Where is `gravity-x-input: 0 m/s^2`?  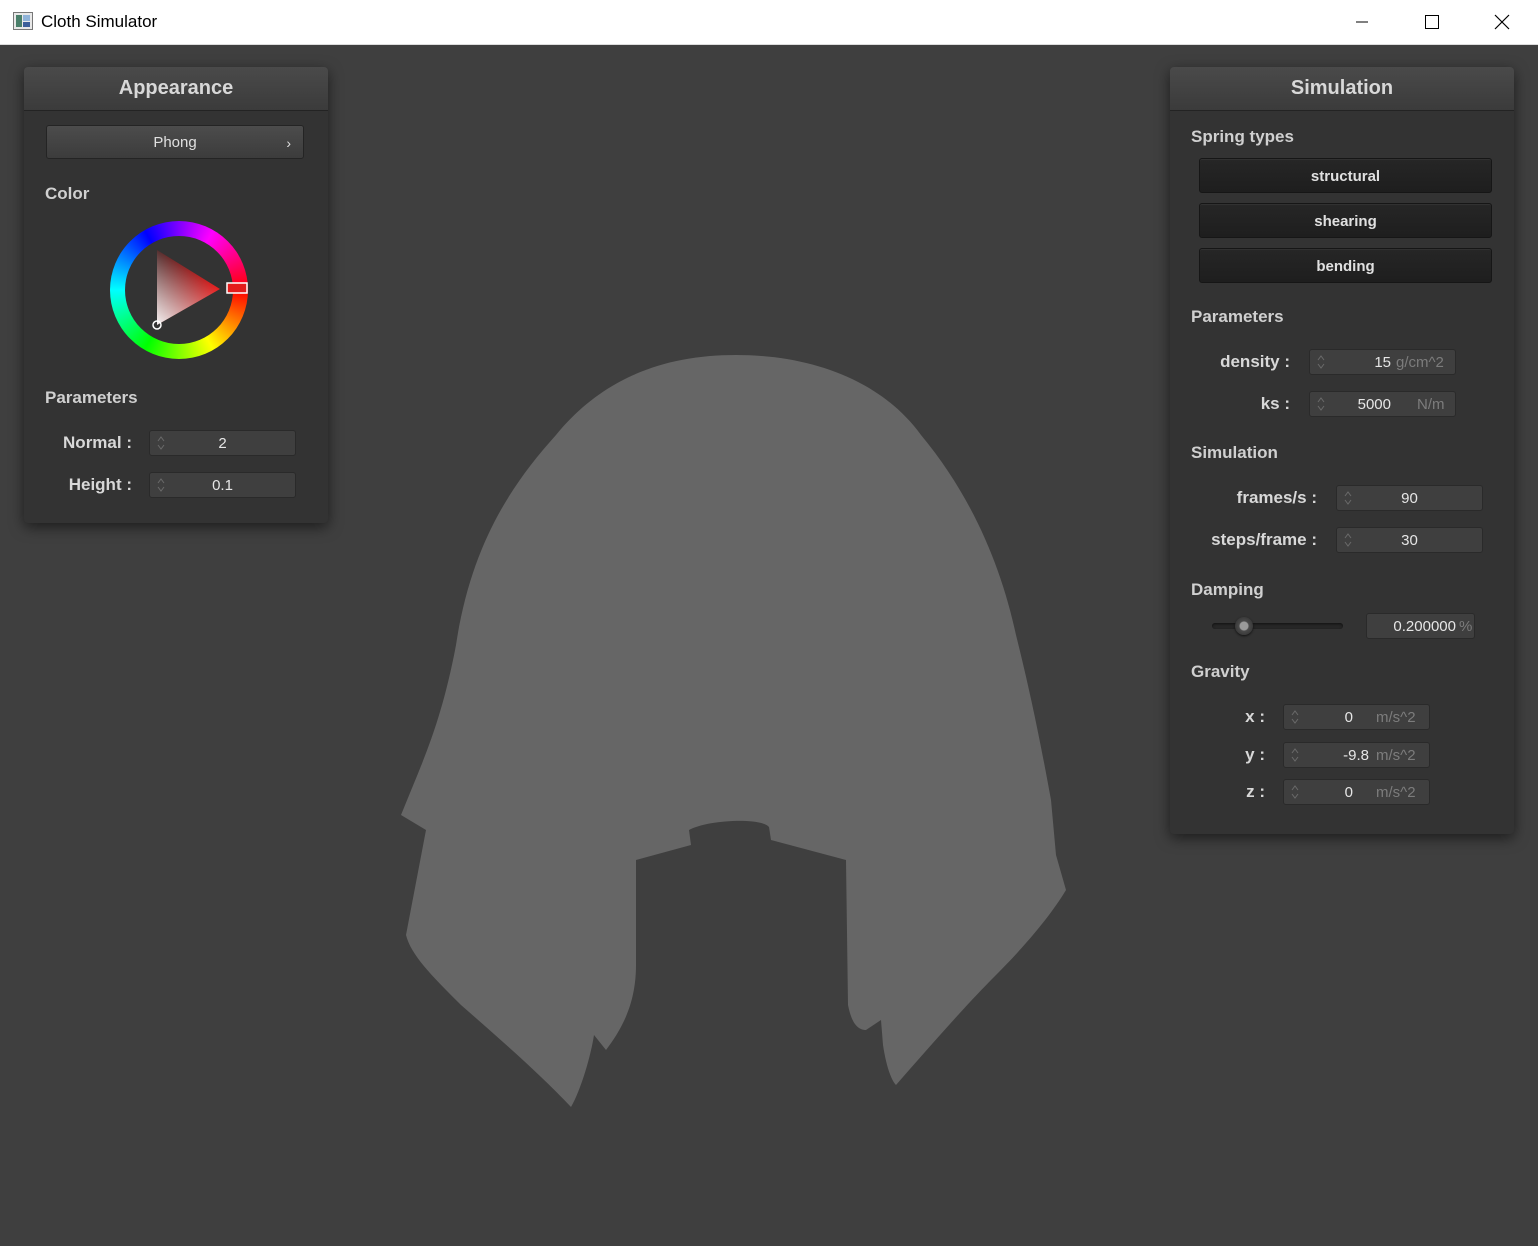
gravity-x-input: 0 m/s^2 is located at coordinates (1356, 717).